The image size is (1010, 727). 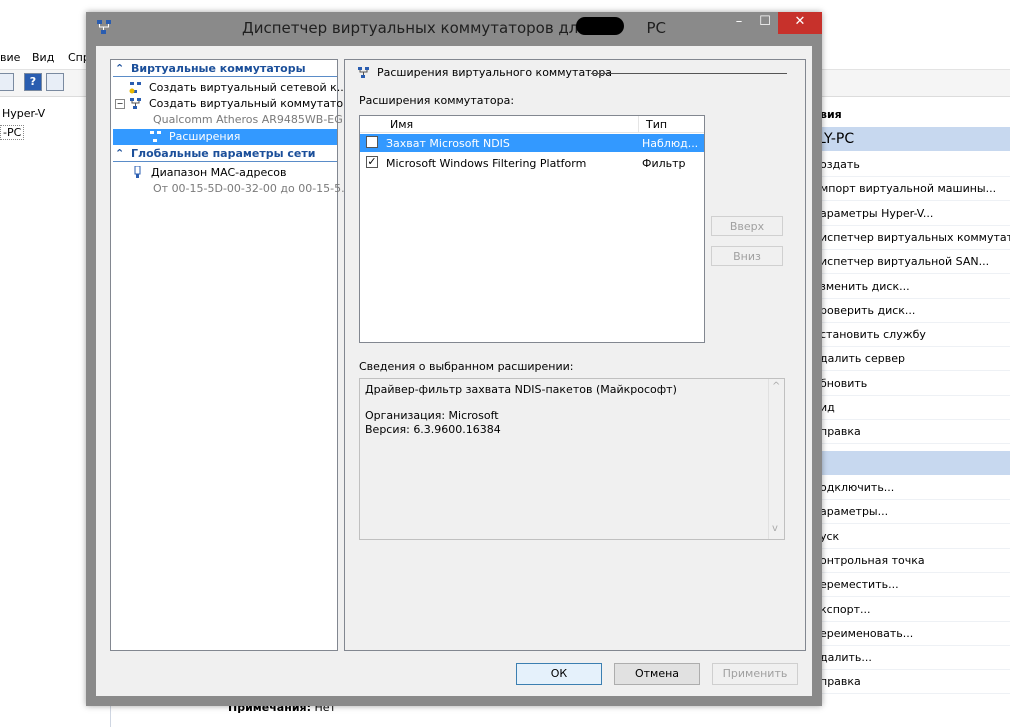 I want to click on action-item: оздать, so click(x=914, y=165).